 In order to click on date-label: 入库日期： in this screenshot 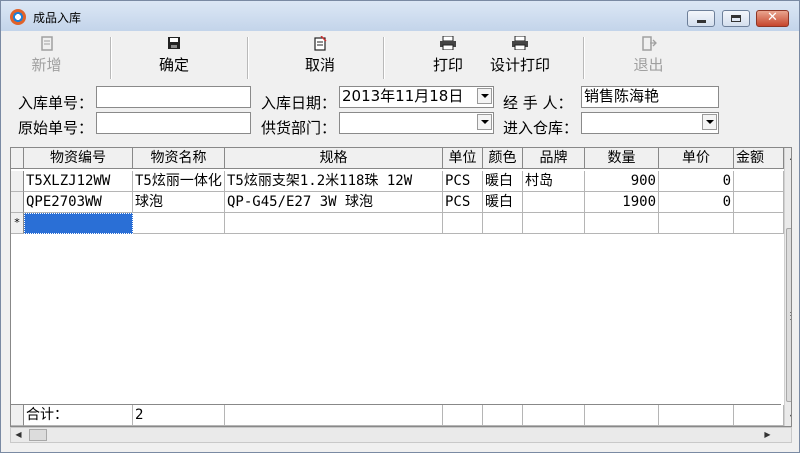, I will do `click(299, 103)`.